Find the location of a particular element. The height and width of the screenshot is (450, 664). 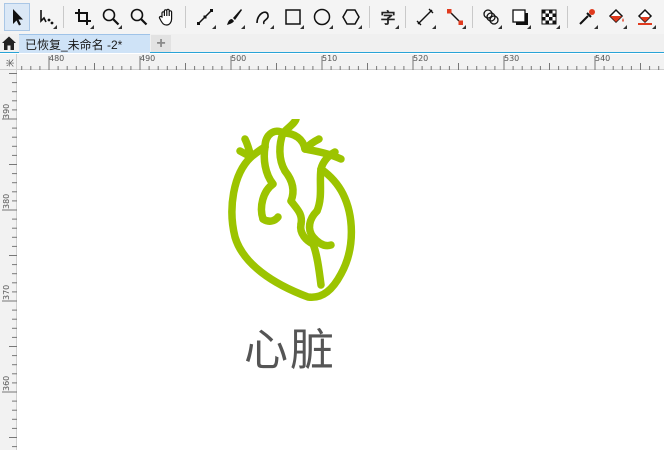

connector-tool-button is located at coordinates (455, 17).